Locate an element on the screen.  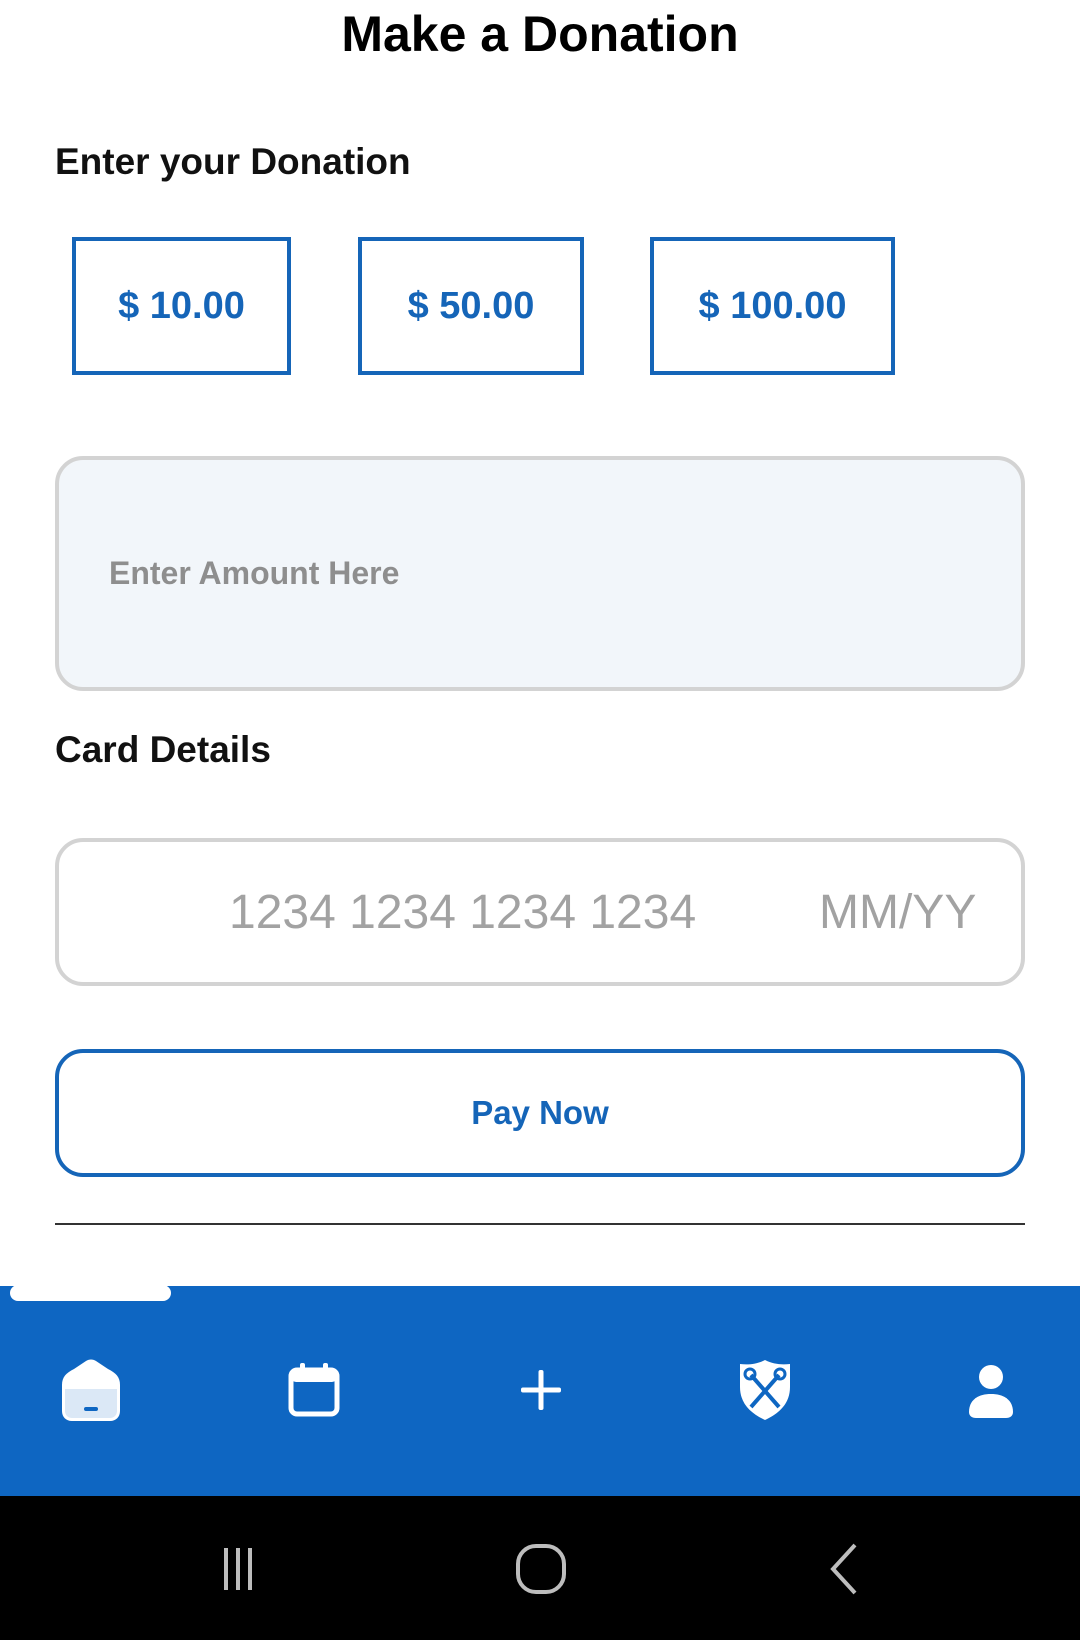
card-details-field is located at coordinates (540, 912).